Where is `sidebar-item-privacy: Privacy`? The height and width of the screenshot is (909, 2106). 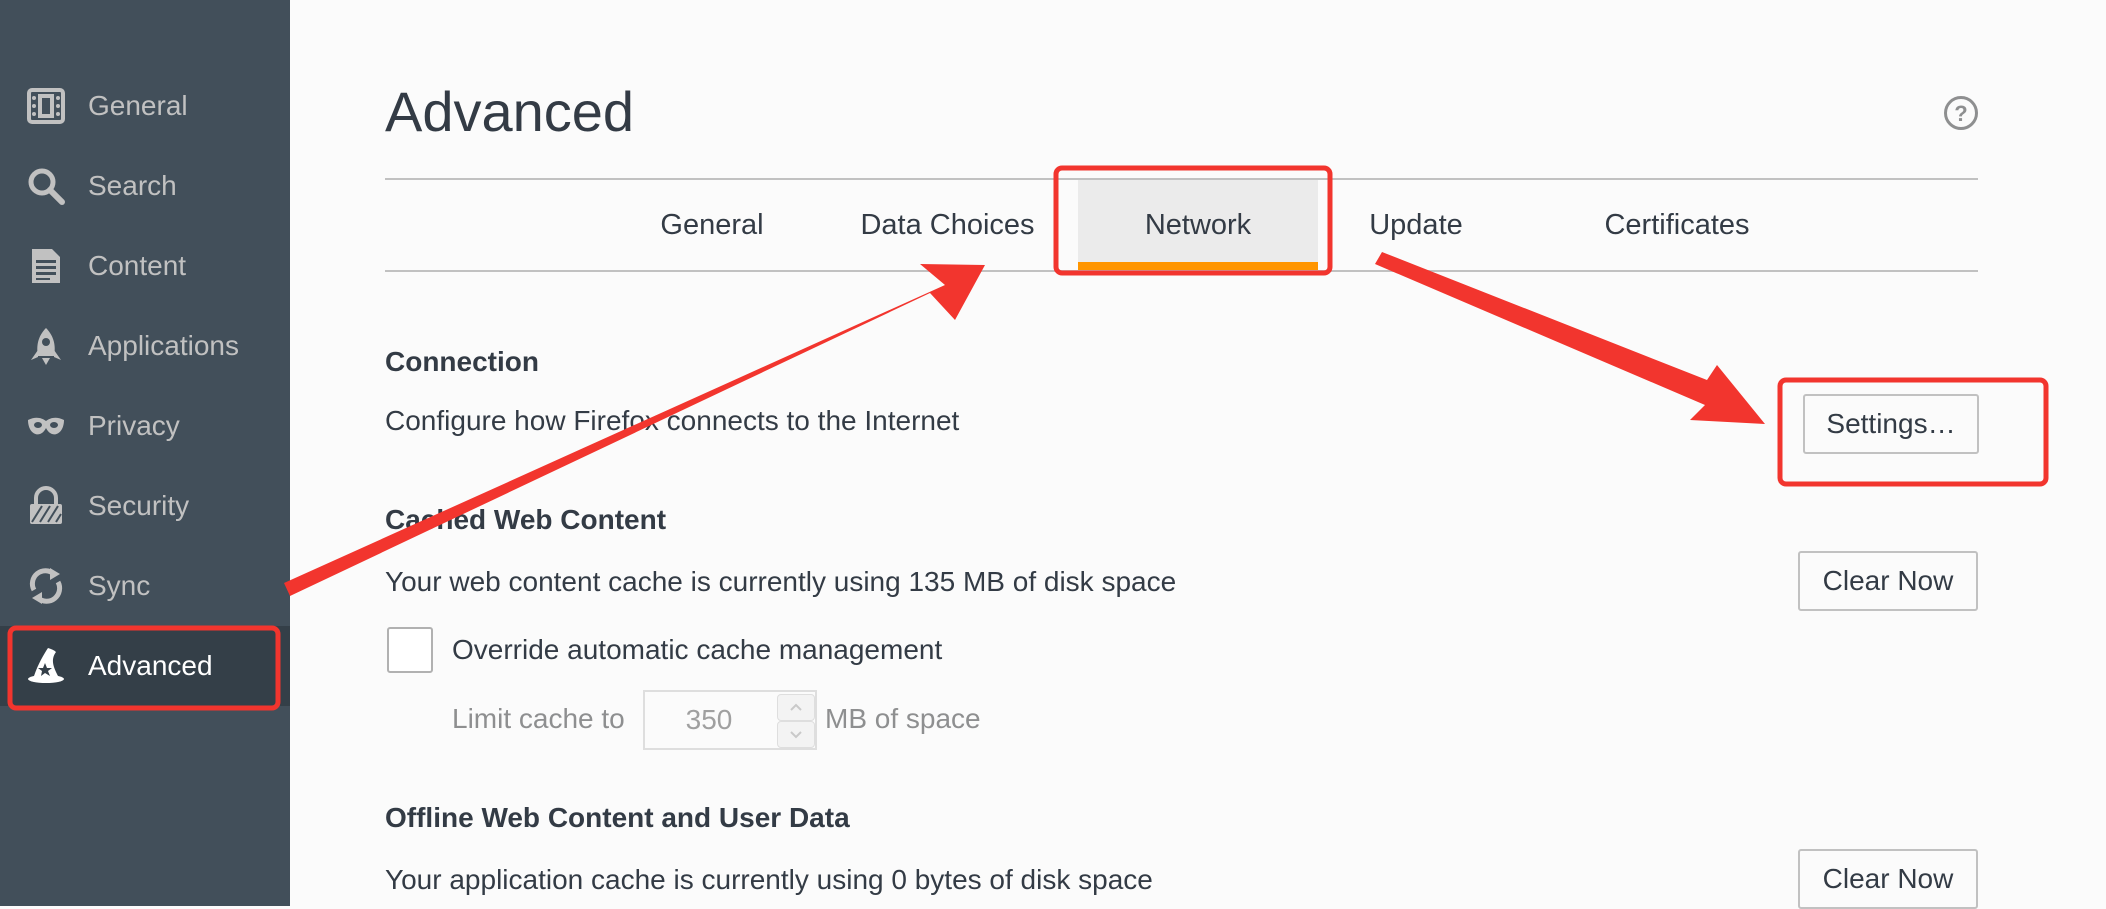
sidebar-item-privacy: Privacy is located at coordinates (145, 426).